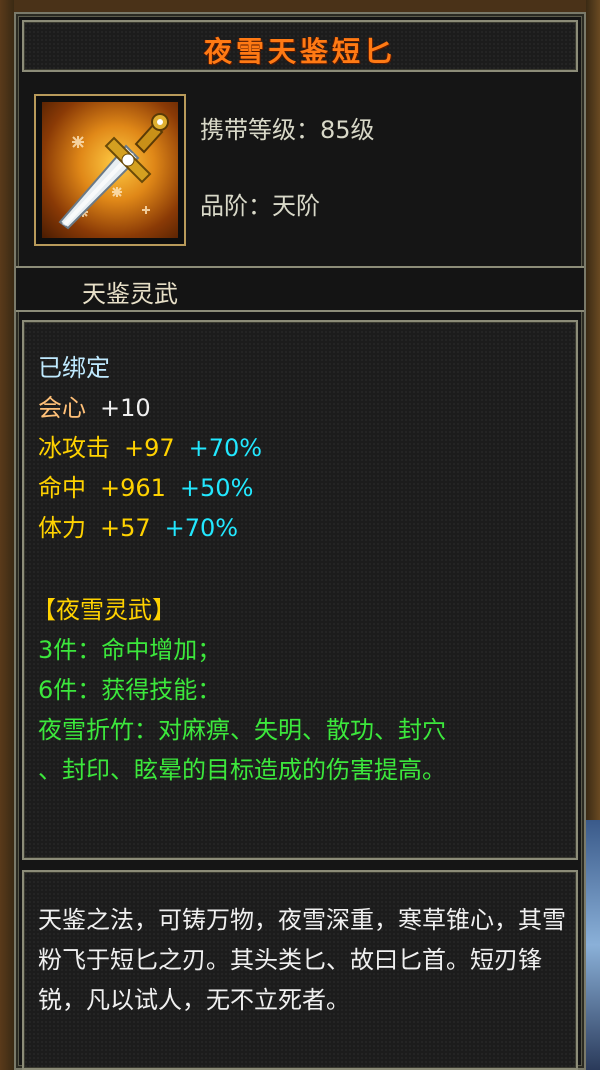 Image resolution: width=600 pixels, height=1070 pixels. Describe the element at coordinates (130, 650) in the screenshot. I see `set-bonus-3: 3件：命中增加；` at that location.